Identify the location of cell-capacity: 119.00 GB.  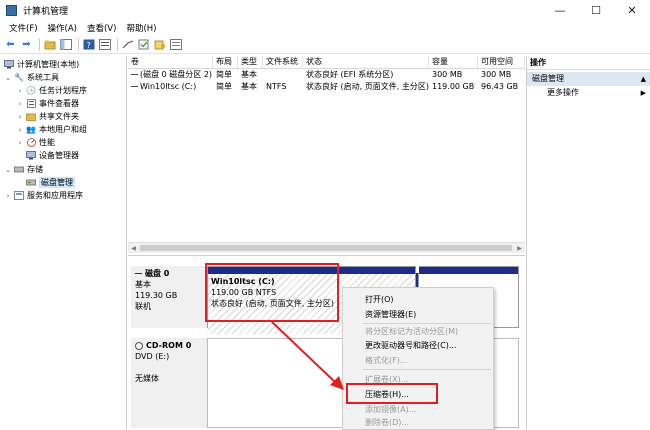
(453, 86).